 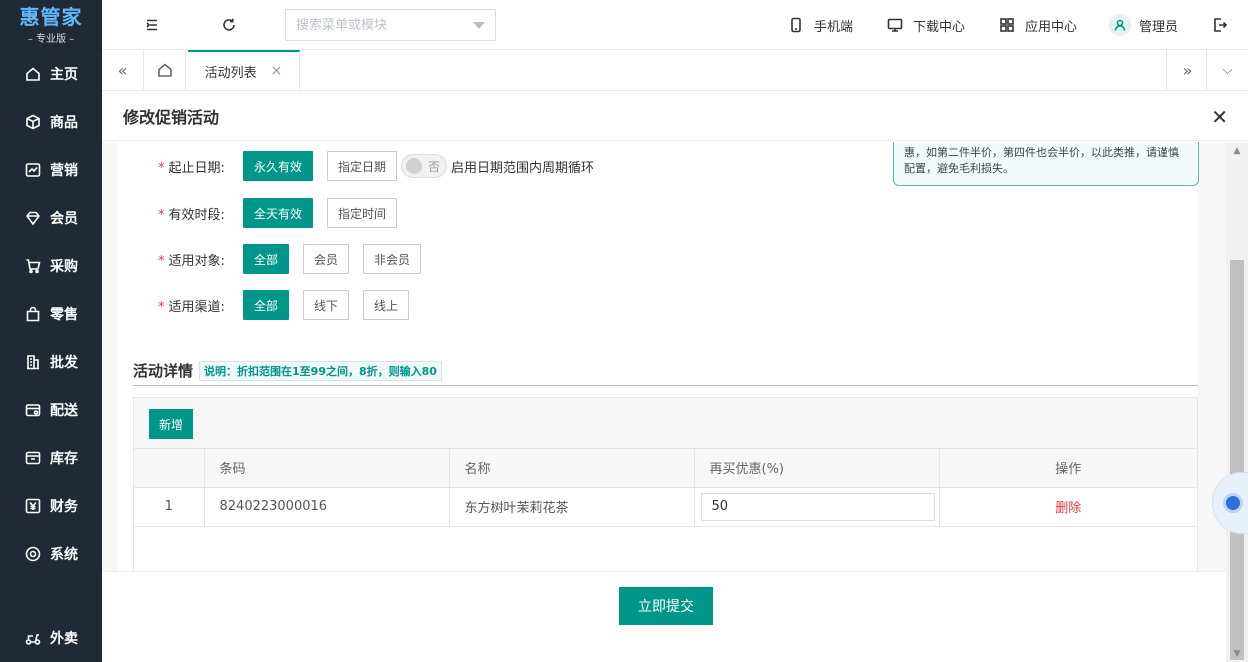 What do you see at coordinates (191, 168) in the screenshot?
I see `date-label: * 起止日期:` at bounding box center [191, 168].